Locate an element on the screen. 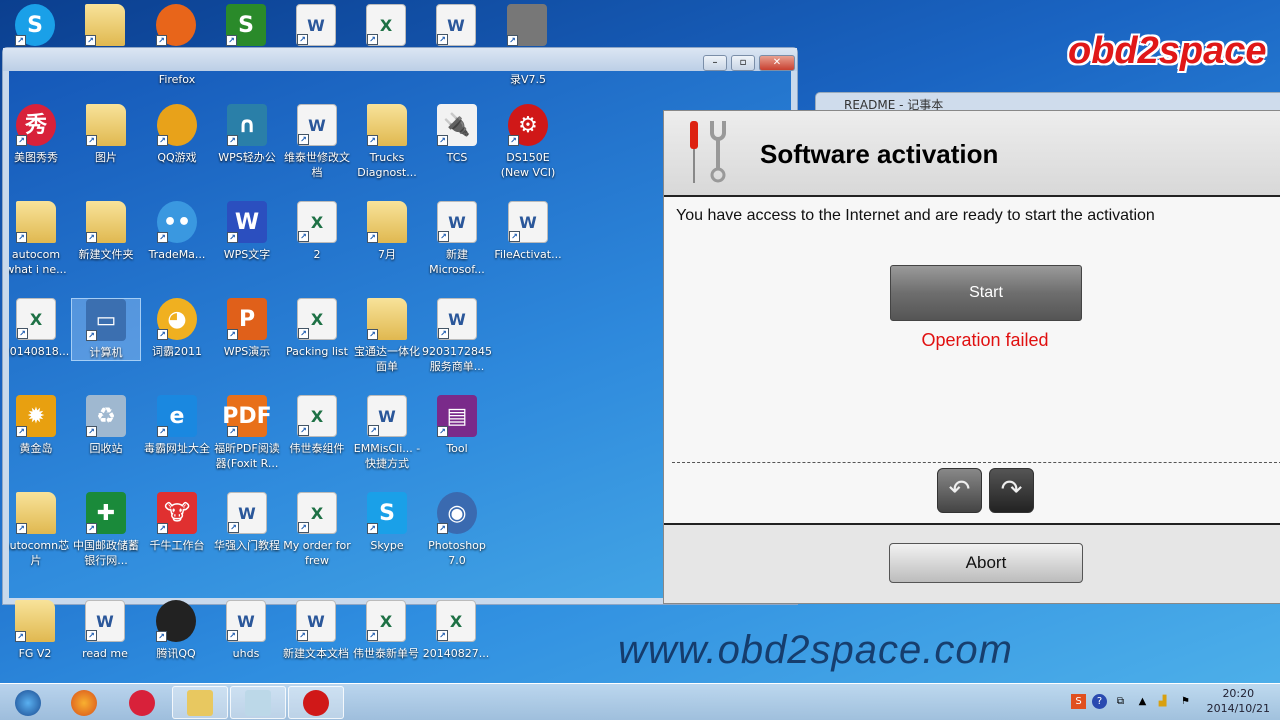 This screenshot has height=720, width=1280. start-button: Start is located at coordinates (986, 293).